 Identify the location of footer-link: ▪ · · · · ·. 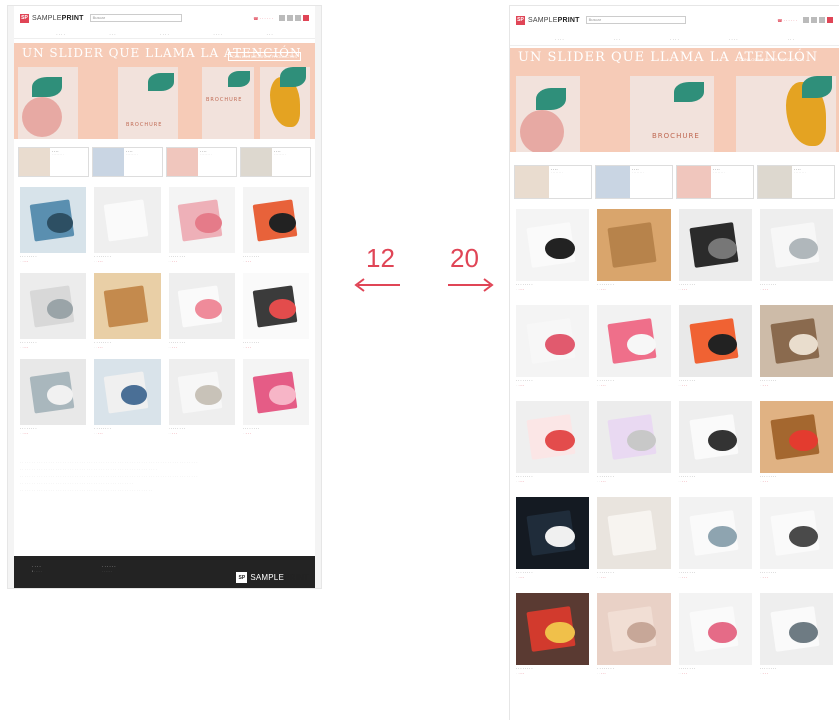
(37, 571).